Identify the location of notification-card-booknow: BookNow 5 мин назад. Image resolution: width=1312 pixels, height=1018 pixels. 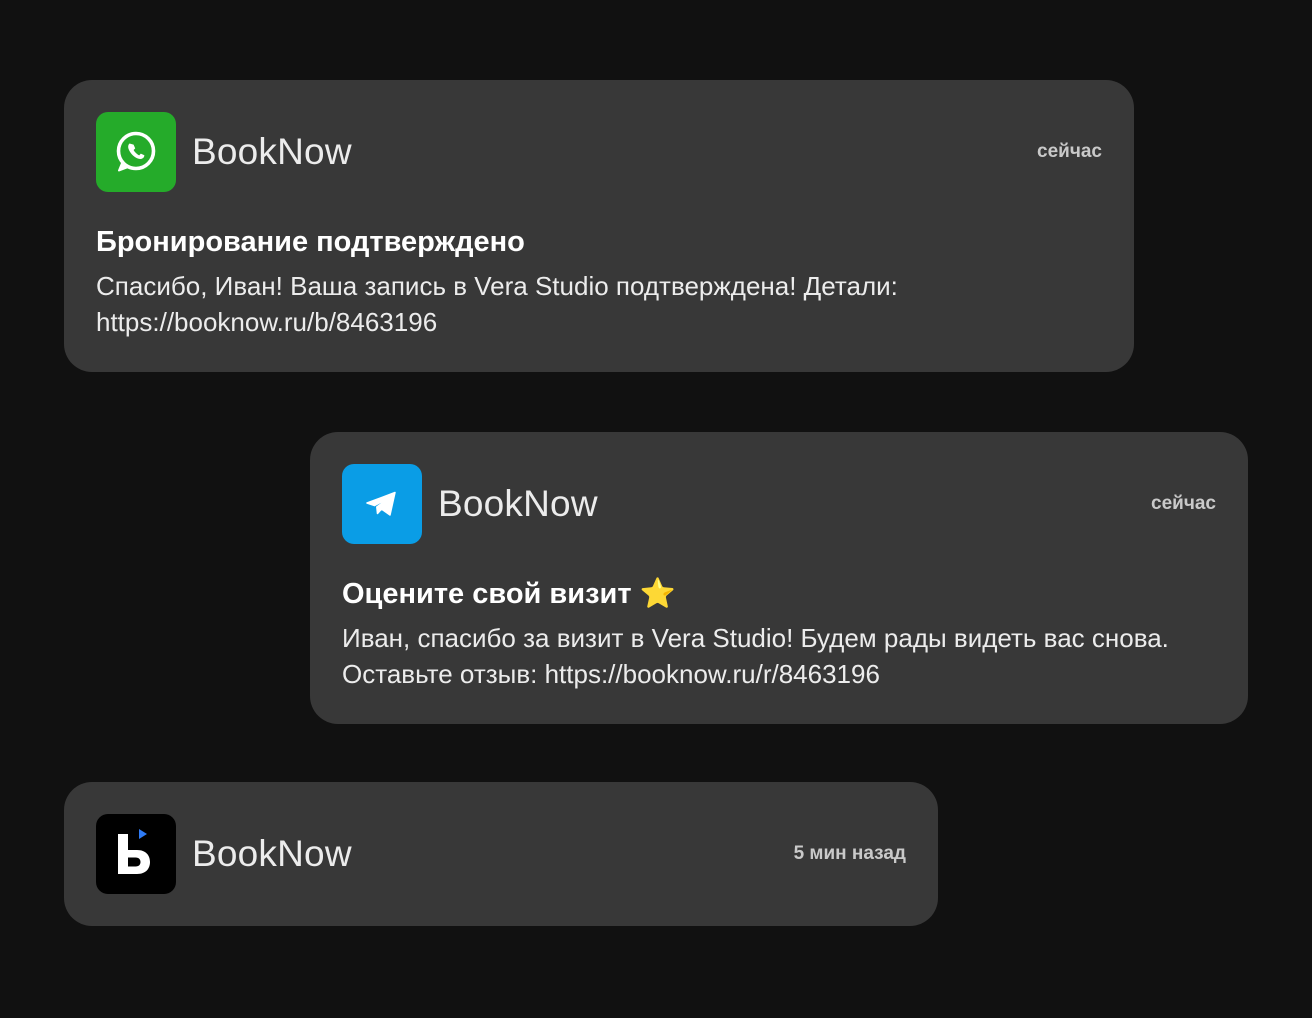
(501, 854).